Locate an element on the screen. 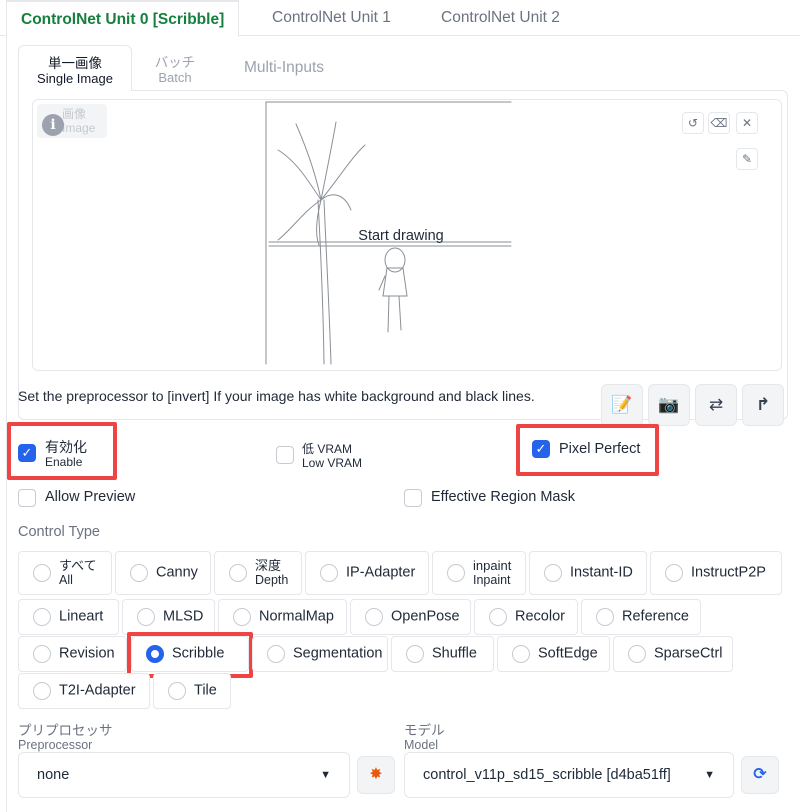 This screenshot has width=800, height=812. radio-lineart: Lineart is located at coordinates (68, 617).